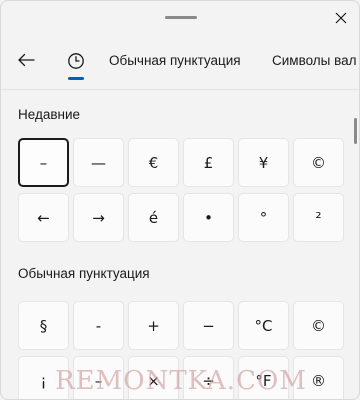  Describe the element at coordinates (49, 114) in the screenshot. I see `section-title-recent: Недавние` at that location.